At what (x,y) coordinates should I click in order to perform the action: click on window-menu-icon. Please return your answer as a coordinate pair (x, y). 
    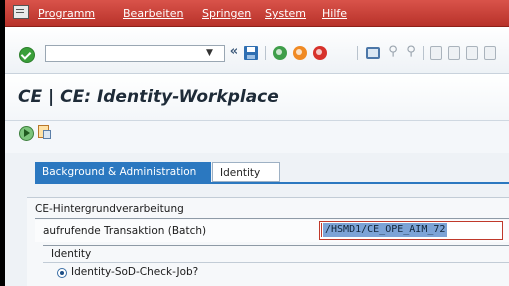
    Looking at the image, I should click on (21, 12).